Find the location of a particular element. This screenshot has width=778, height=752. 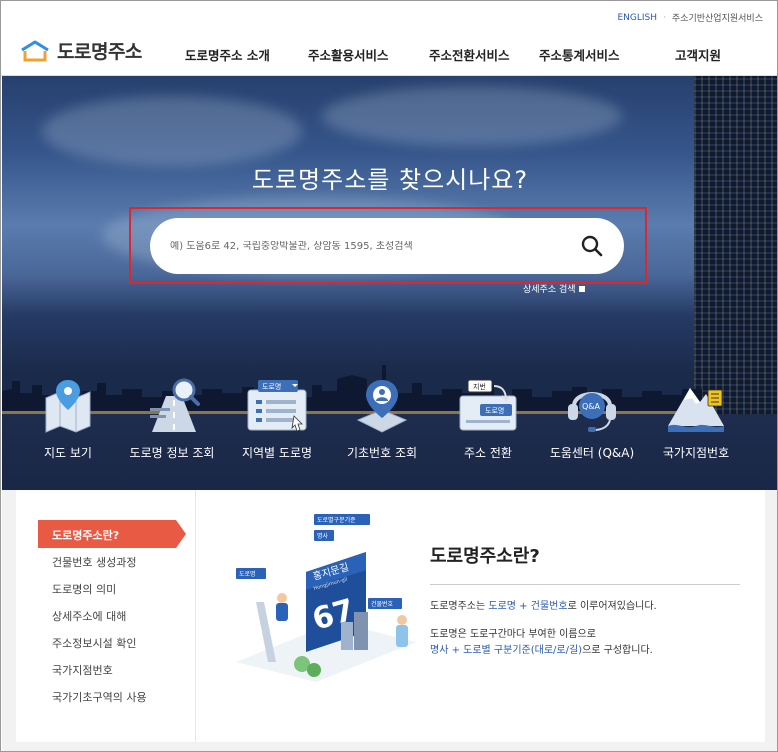

service-label: 기초번호 조회 is located at coordinates (382, 453).